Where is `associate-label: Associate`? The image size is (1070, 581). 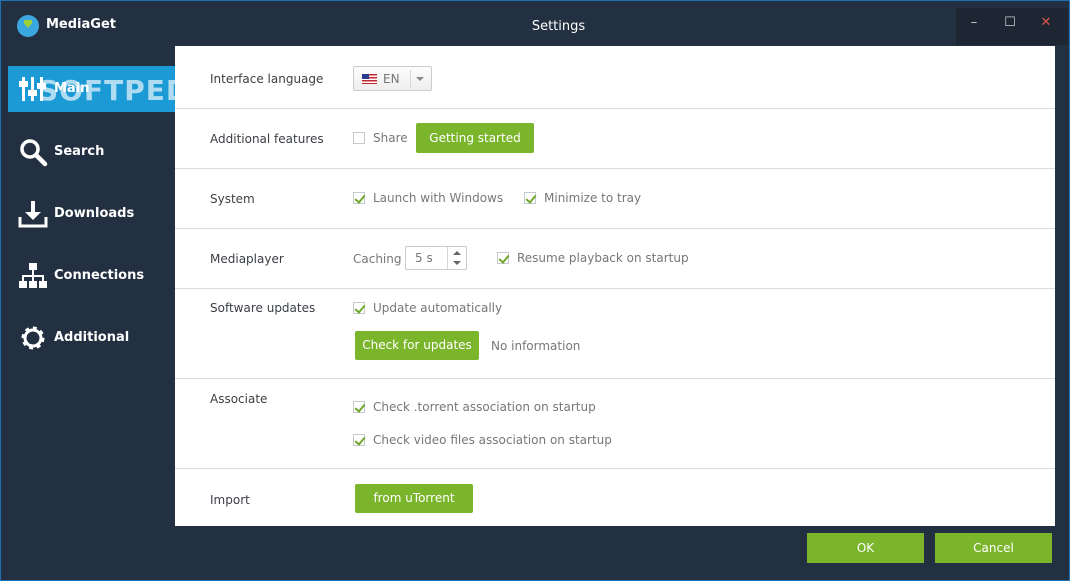
associate-label: Associate is located at coordinates (239, 399).